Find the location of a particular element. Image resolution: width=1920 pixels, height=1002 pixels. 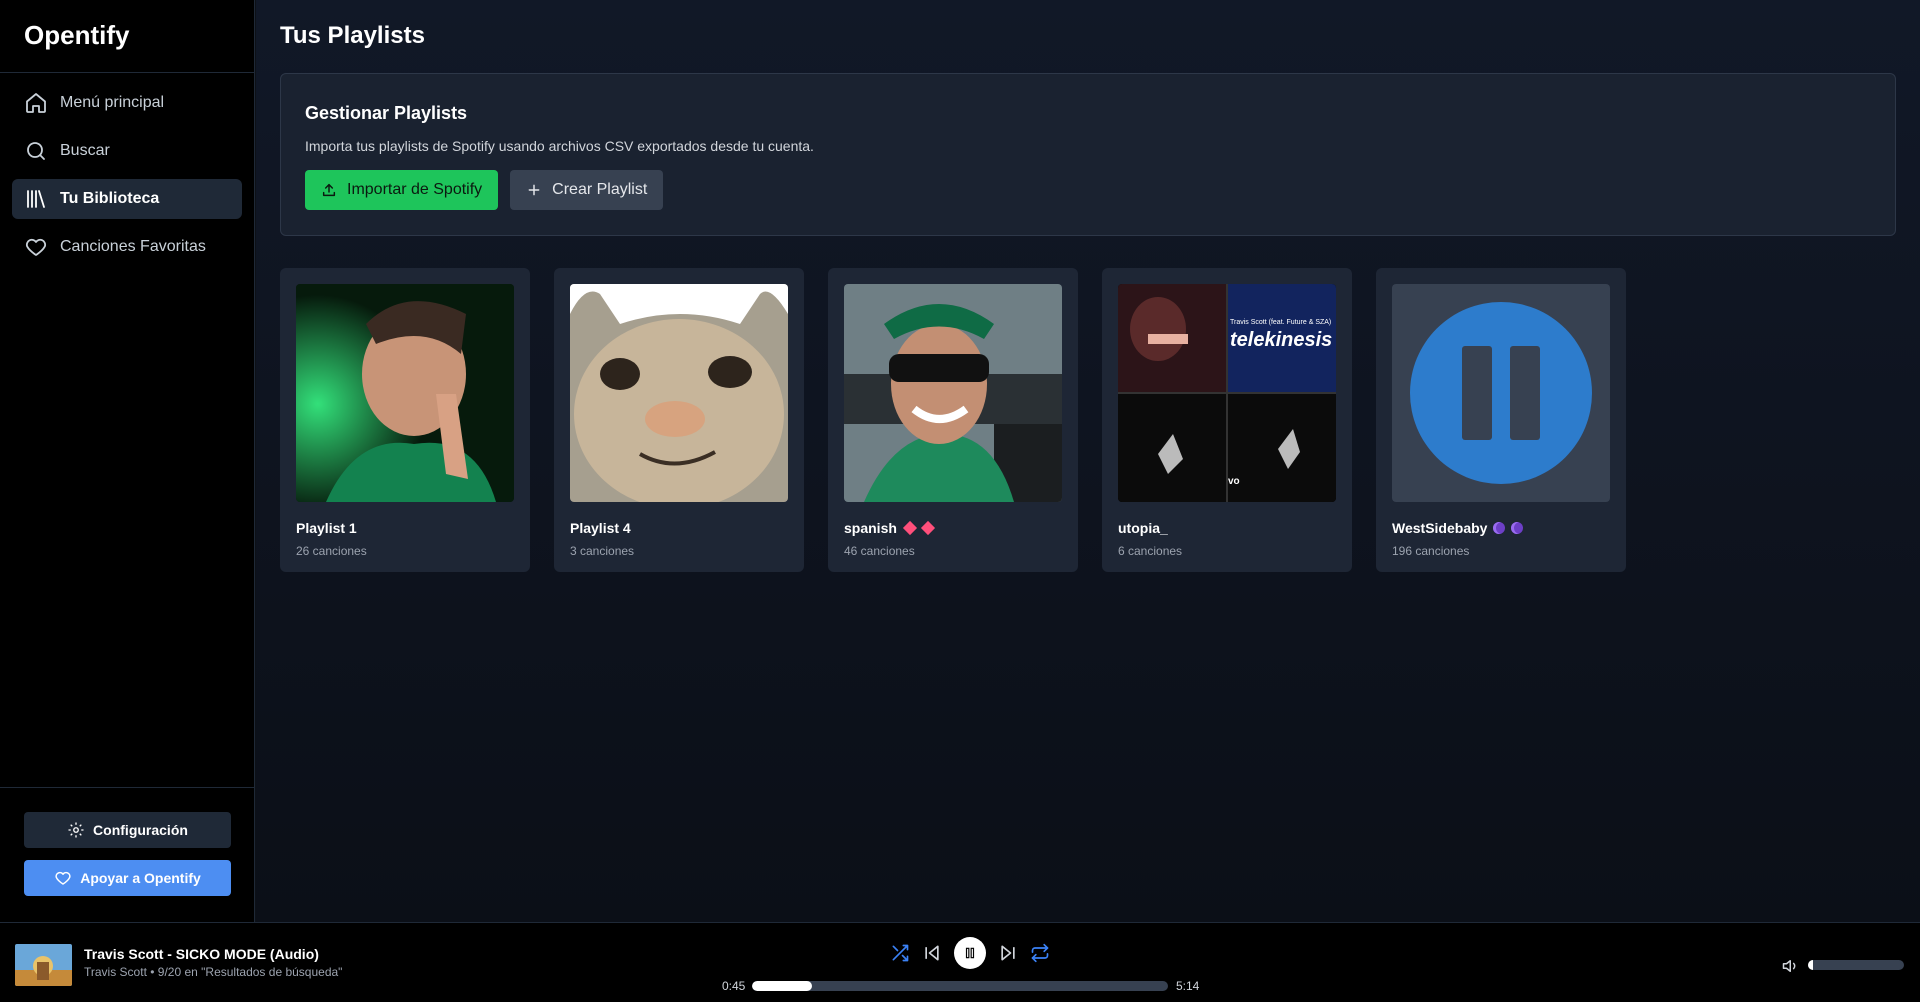

support-button: Apoyar a Opentify is located at coordinates (127, 878).